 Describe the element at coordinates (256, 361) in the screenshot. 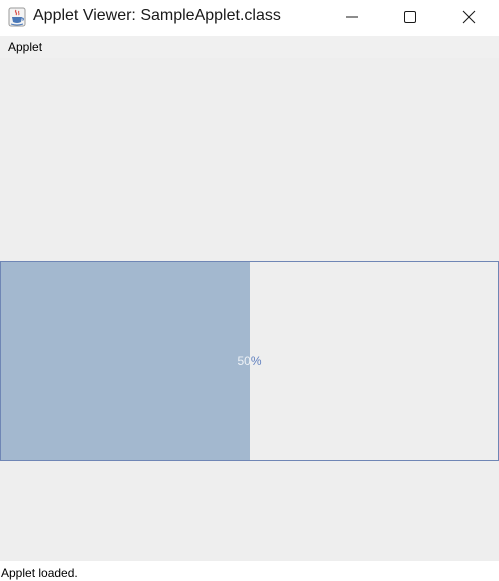

I see `progress-label-percent: %` at that location.